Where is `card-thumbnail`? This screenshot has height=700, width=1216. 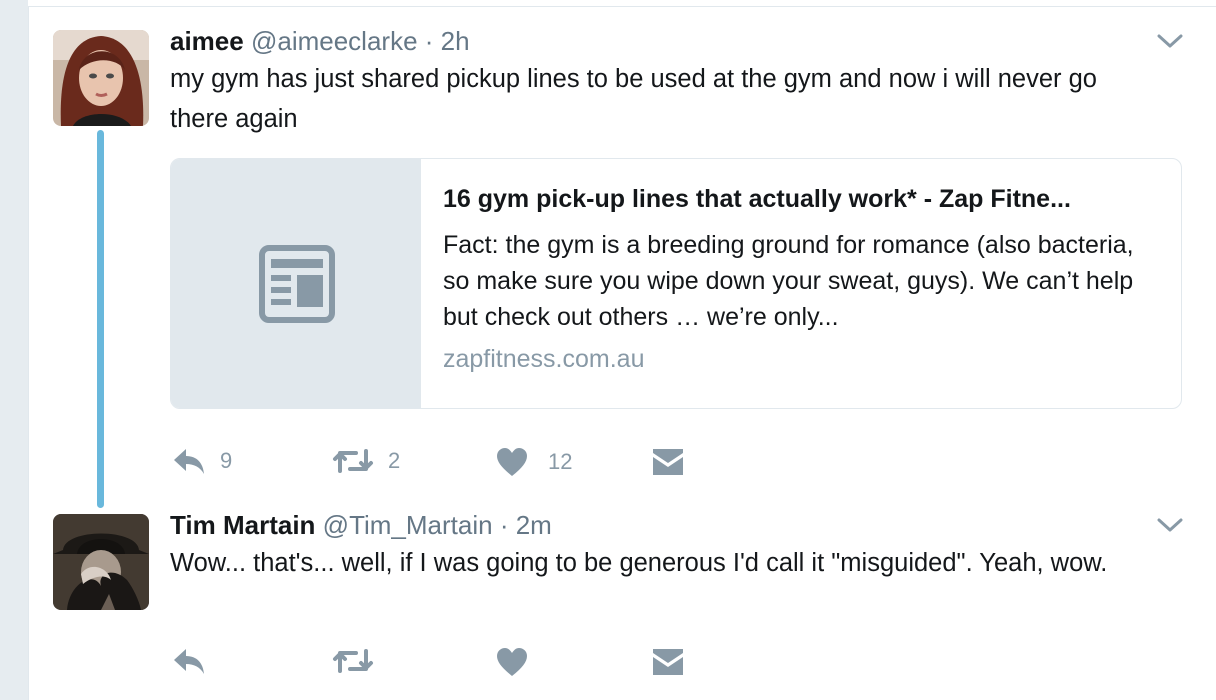 card-thumbnail is located at coordinates (296, 283).